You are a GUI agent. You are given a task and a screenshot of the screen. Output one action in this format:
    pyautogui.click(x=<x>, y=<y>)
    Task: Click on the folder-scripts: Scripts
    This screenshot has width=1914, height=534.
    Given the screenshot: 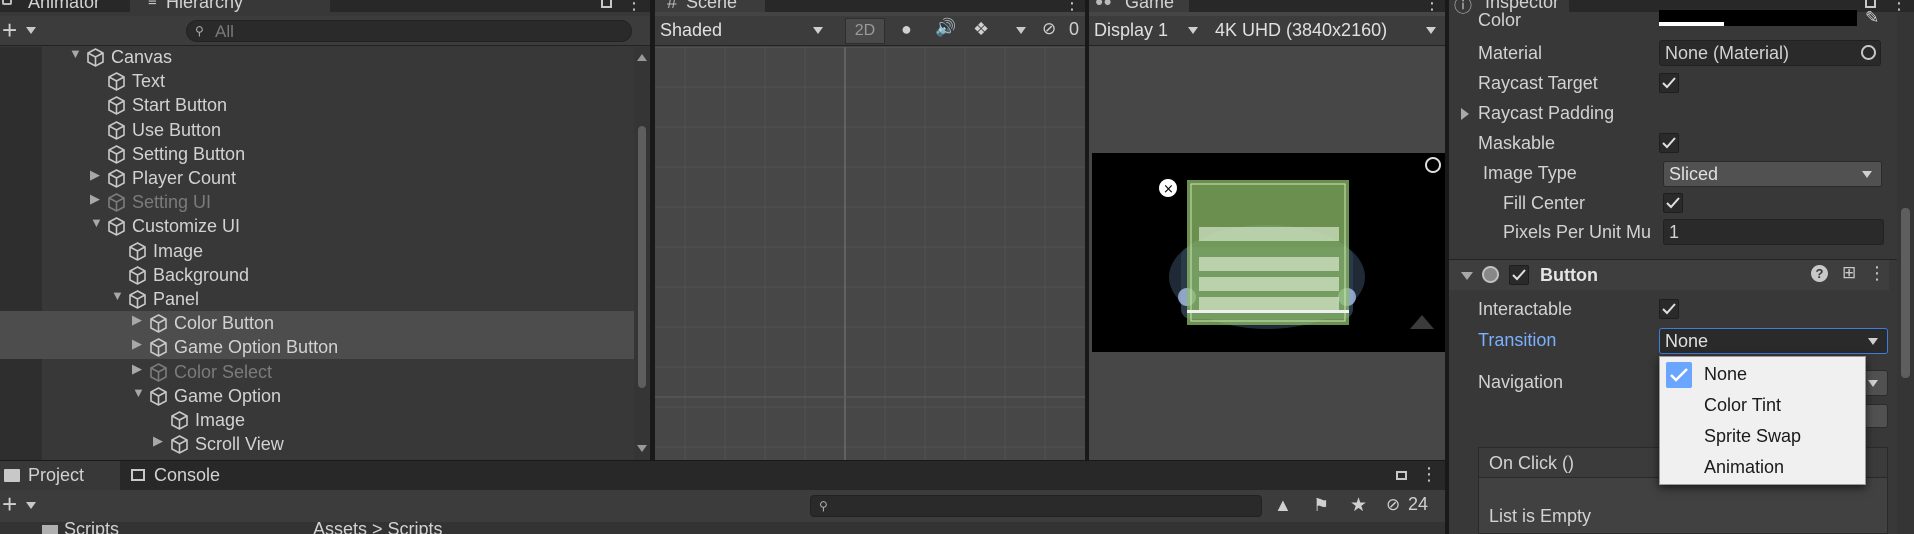 What is the action you would take?
    pyautogui.click(x=91, y=526)
    